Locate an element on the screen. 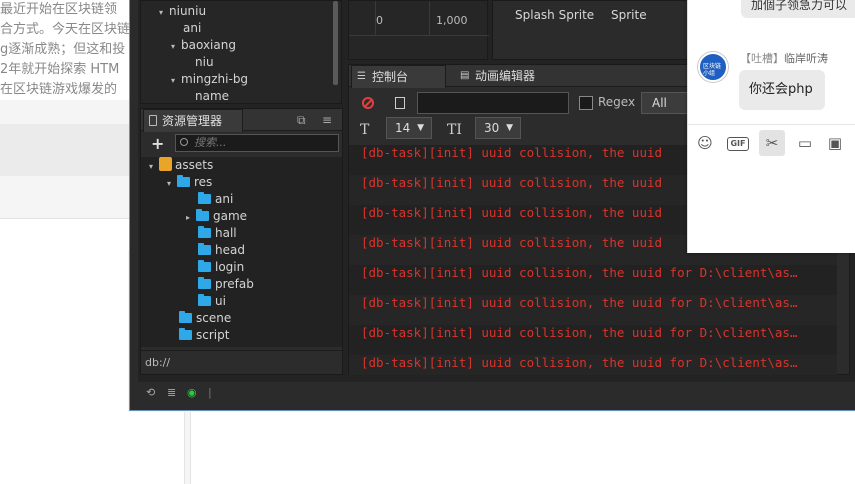 This screenshot has width=855, height=484. database-icon: ≣ is located at coordinates (171, 392).